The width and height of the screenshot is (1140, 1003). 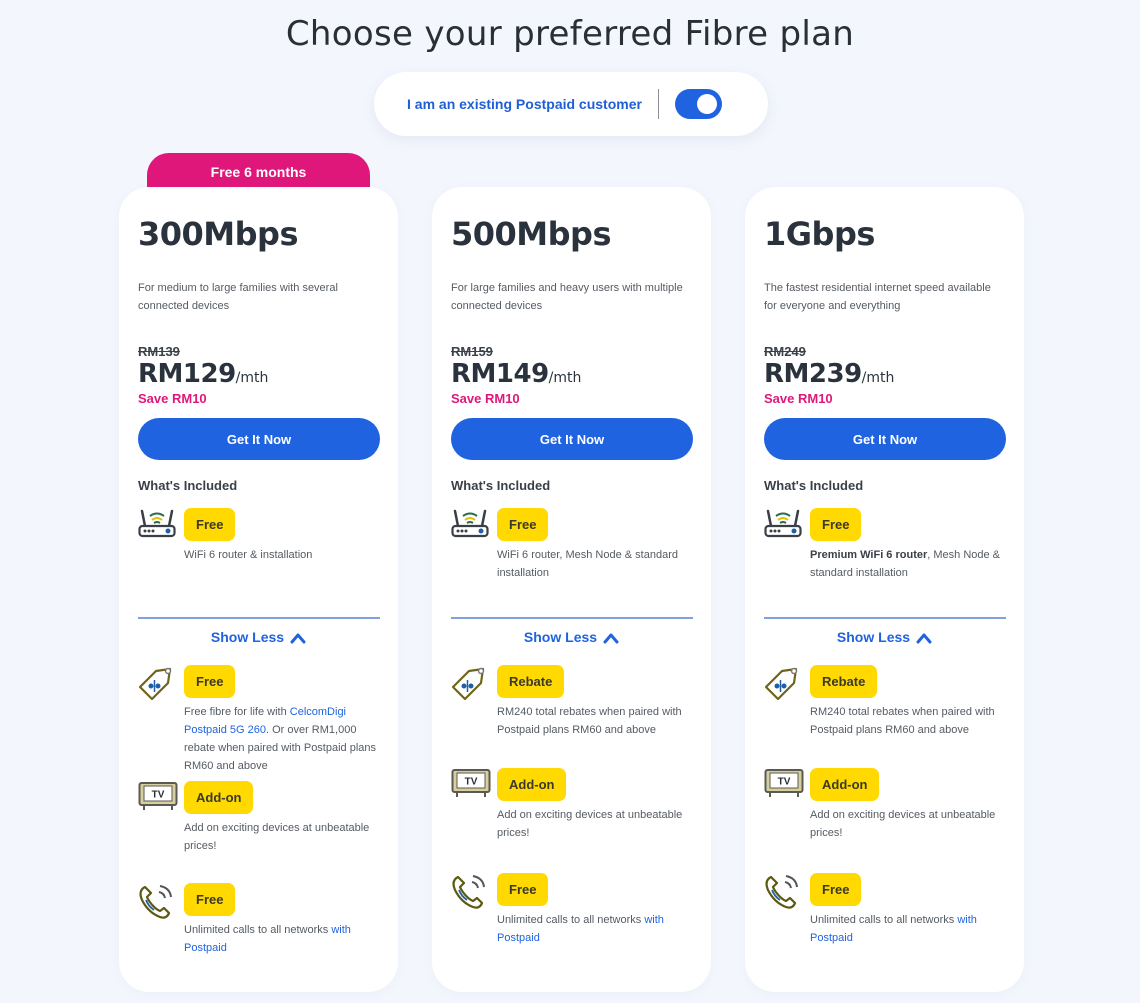 What do you see at coordinates (248, 555) in the screenshot?
I see `router-description: WiFi 6 router & installation` at bounding box center [248, 555].